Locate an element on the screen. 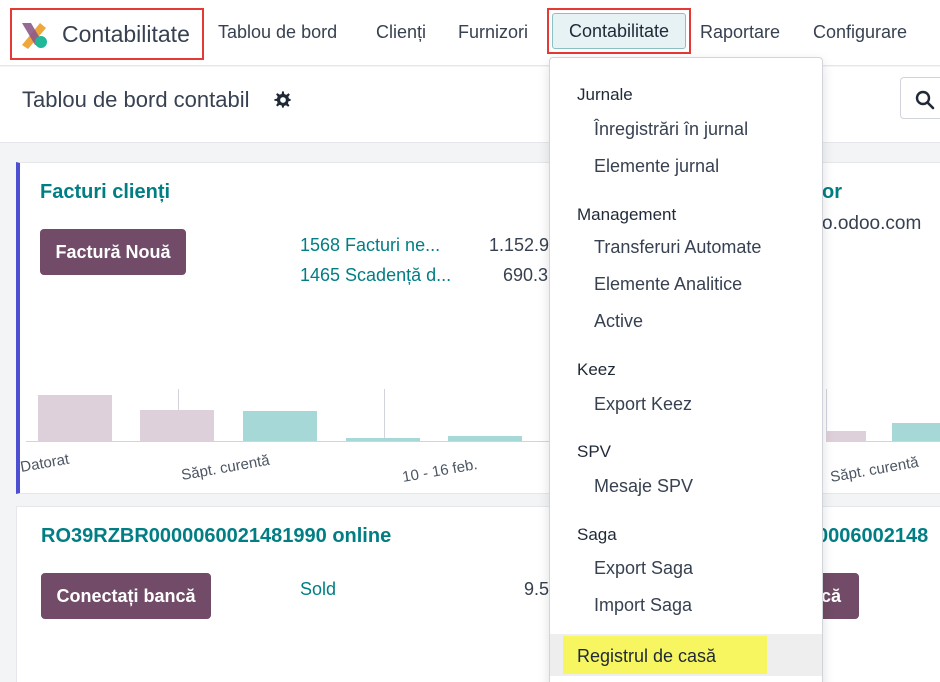  app-brand: Contabilitate is located at coordinates (107, 34).